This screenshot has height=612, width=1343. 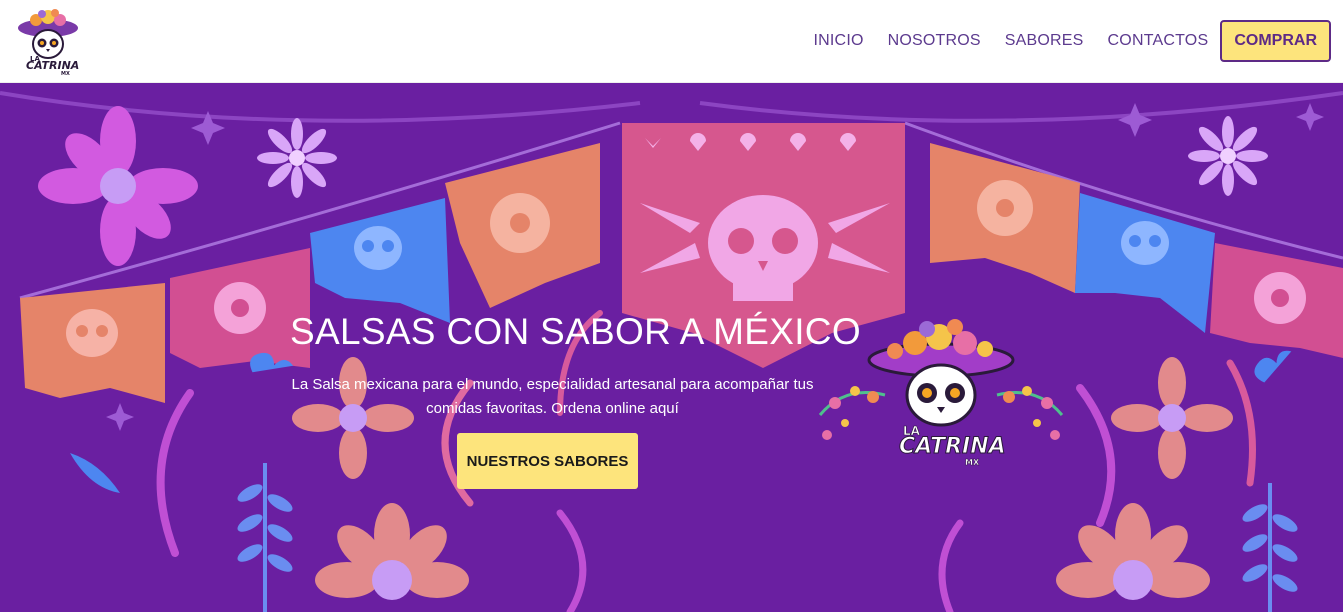 What do you see at coordinates (118, 186) in the screenshot?
I see `flower-top-left` at bounding box center [118, 186].